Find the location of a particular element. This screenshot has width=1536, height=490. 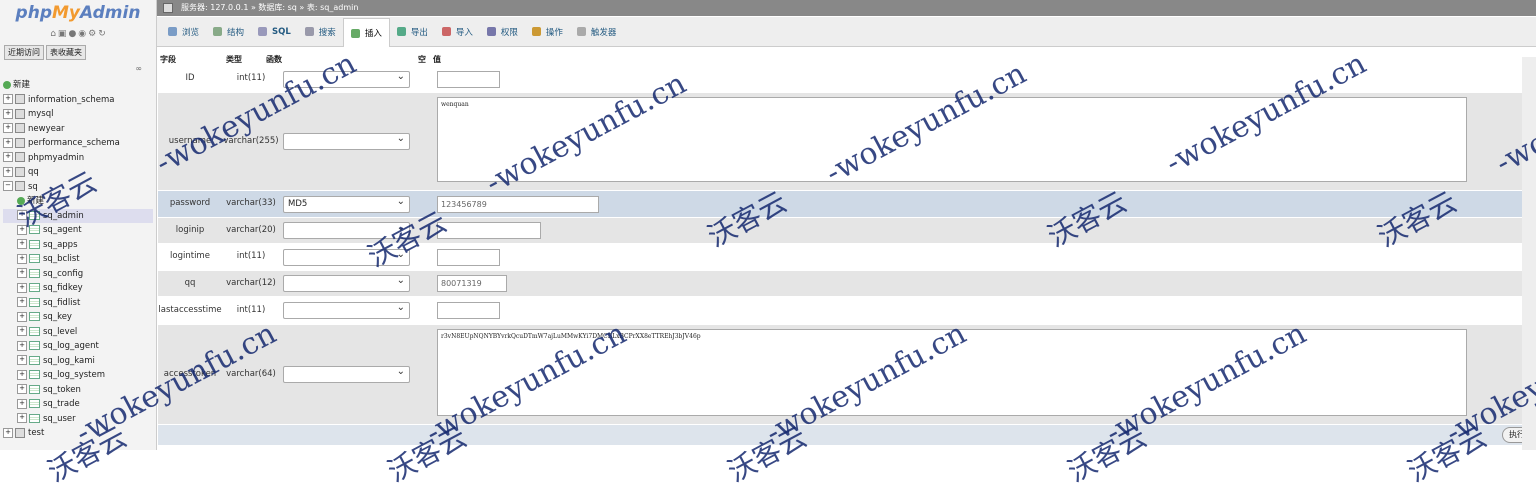

tab-0: 浏览 is located at coordinates (183, 32).